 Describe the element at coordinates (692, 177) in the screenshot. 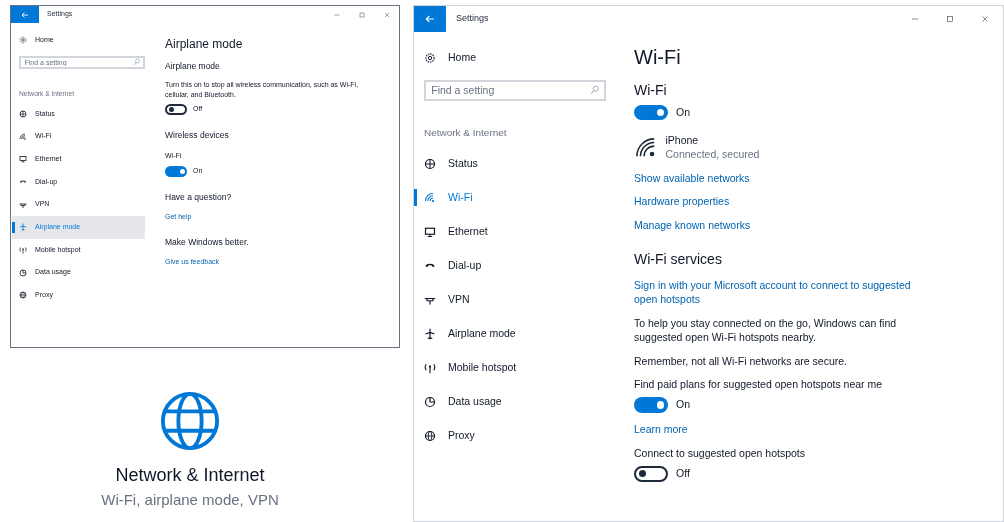

I see `link: Show available networks` at that location.